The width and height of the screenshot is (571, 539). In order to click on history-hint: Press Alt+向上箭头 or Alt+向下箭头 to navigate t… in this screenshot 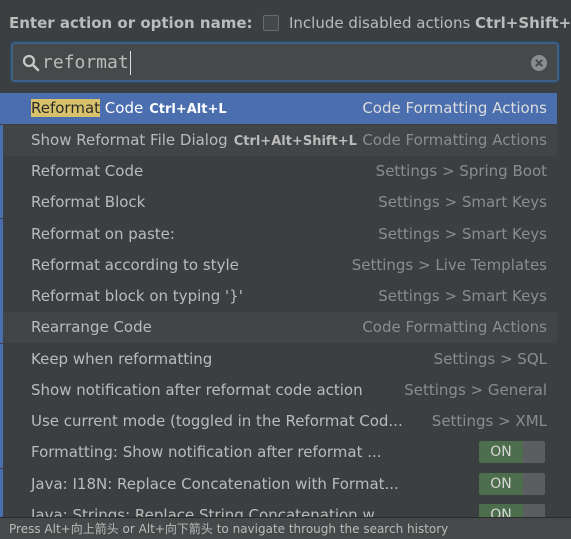, I will do `click(229, 529)`.